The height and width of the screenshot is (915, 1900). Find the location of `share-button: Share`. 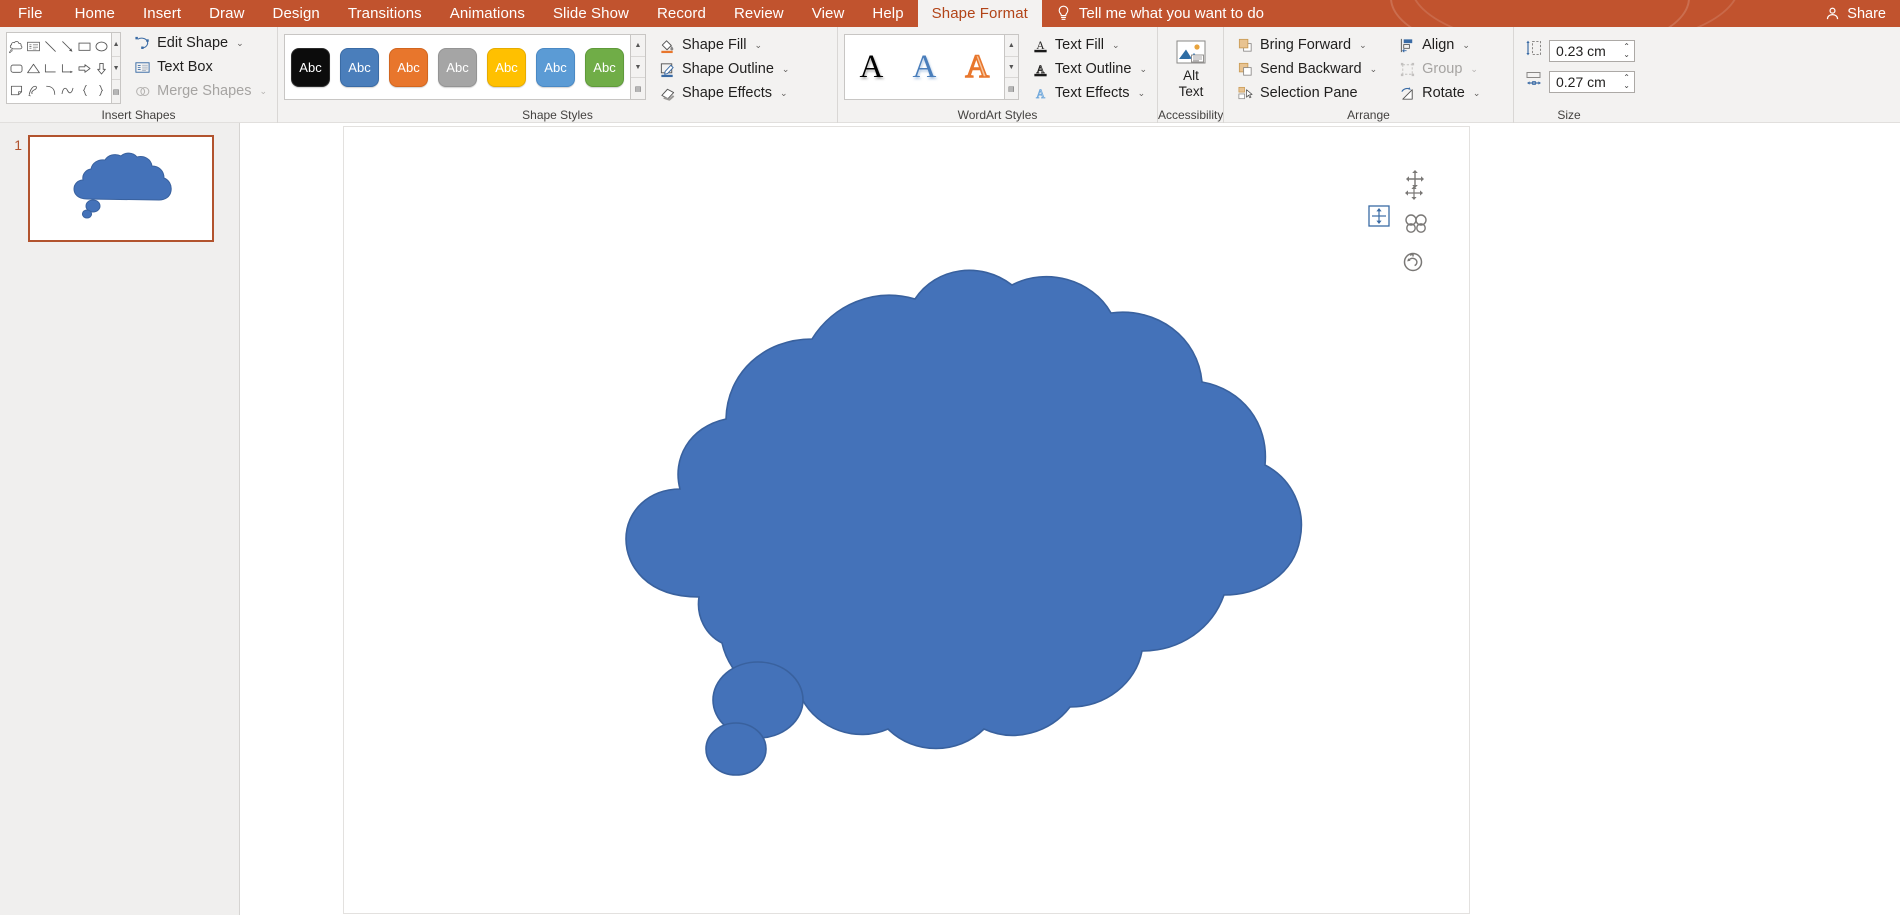

share-button: Share is located at coordinates (1862, 13).